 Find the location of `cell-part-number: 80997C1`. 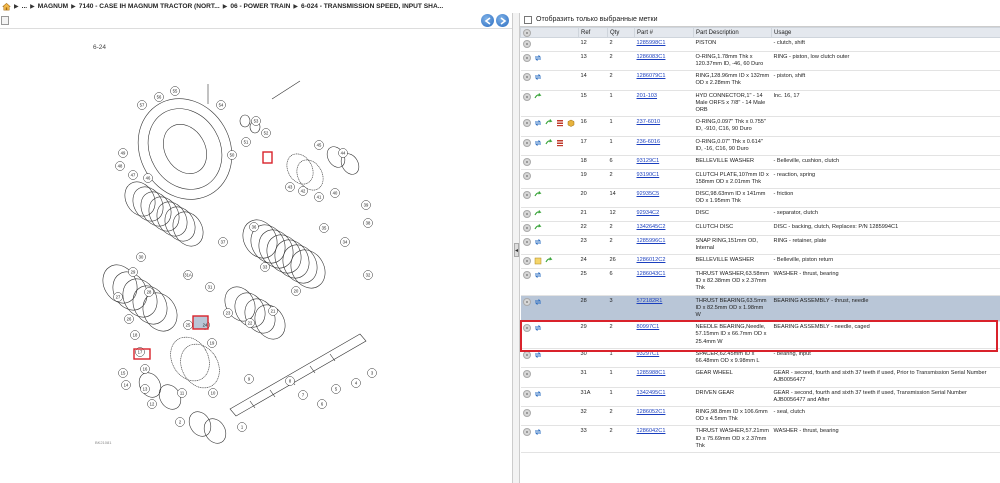

cell-part-number: 80997C1 is located at coordinates (664, 335).